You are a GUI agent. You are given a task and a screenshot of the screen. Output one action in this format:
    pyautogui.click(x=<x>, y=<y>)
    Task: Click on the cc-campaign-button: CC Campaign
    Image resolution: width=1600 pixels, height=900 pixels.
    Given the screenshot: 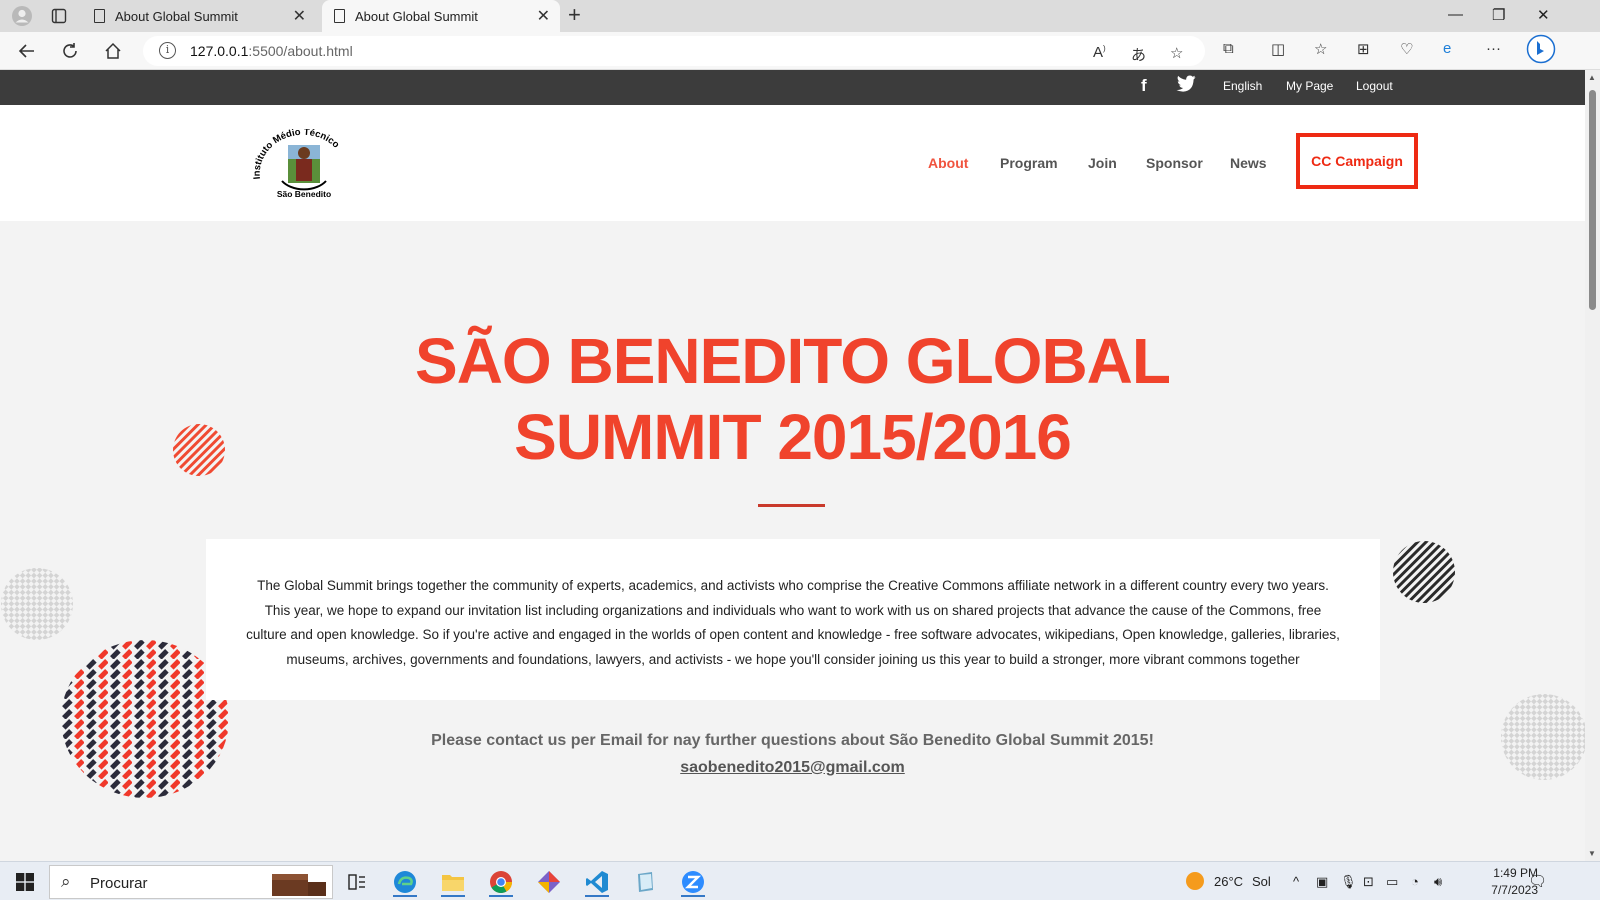 What is the action you would take?
    pyautogui.click(x=1357, y=161)
    